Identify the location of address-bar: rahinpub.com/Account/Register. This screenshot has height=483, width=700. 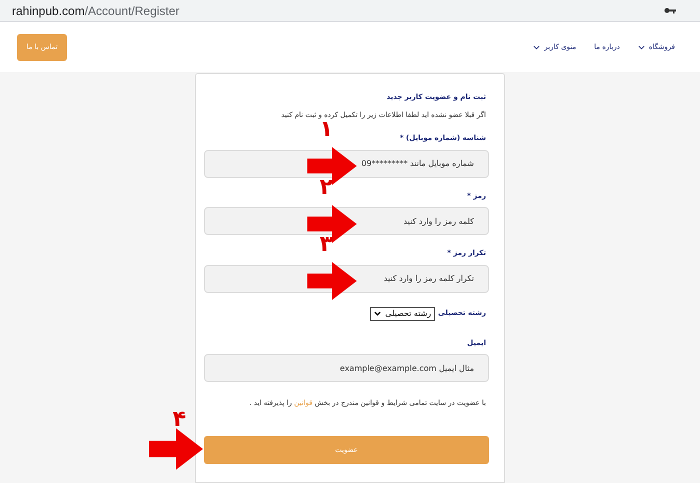
(350, 11).